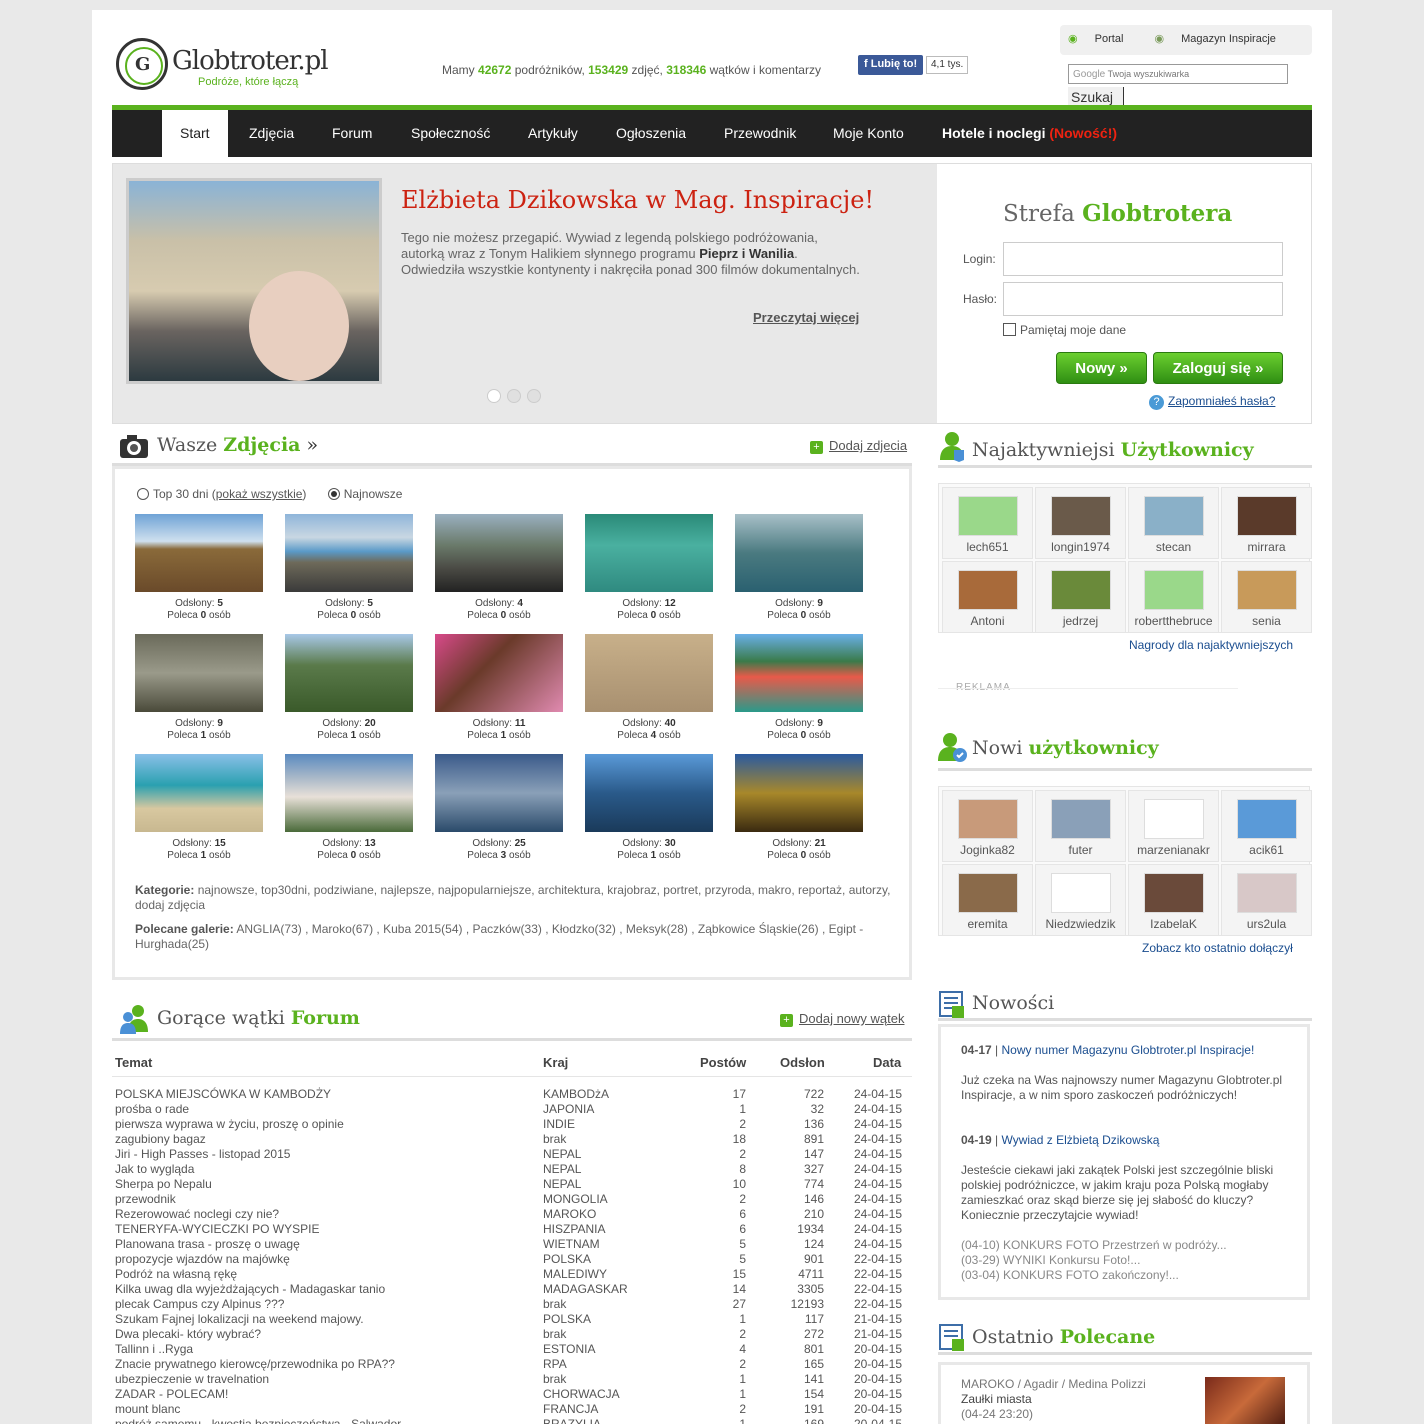 The image size is (1424, 1424). I want to click on photo-thumb: Odsłony: 20 Poleca 1 osób, so click(349, 688).